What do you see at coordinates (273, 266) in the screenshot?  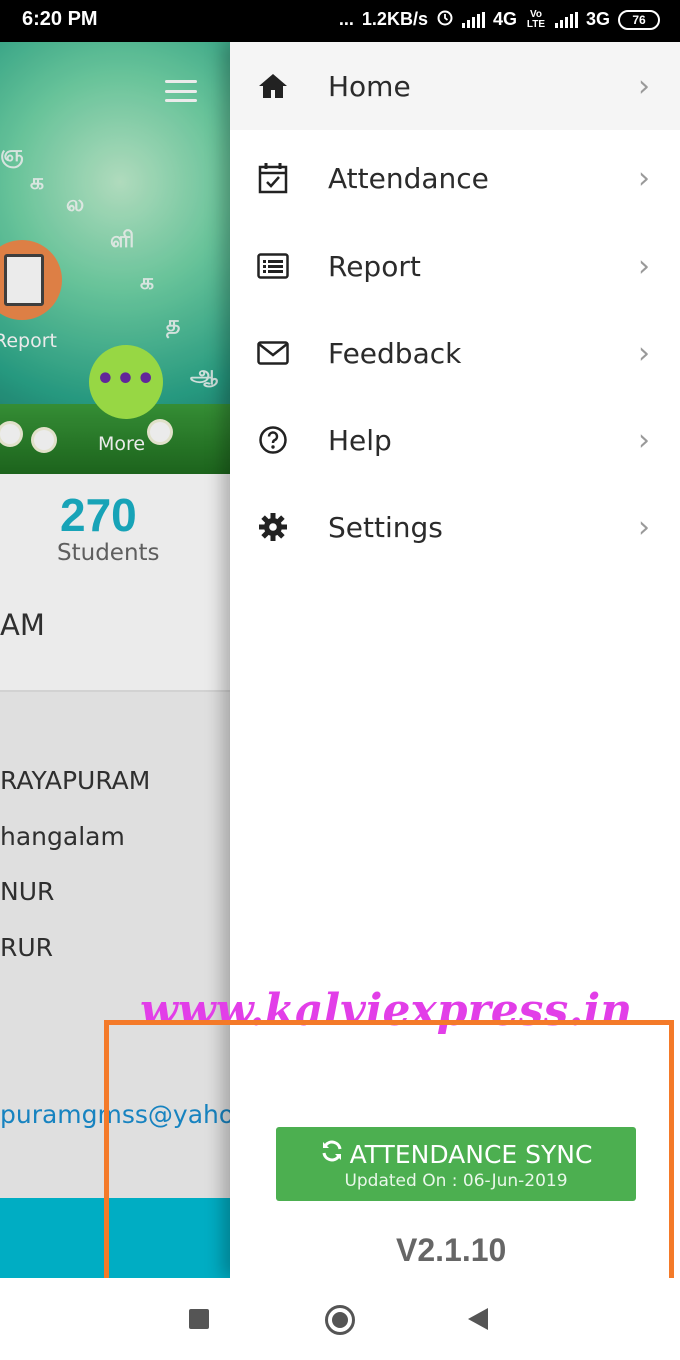 I see `list-icon` at bounding box center [273, 266].